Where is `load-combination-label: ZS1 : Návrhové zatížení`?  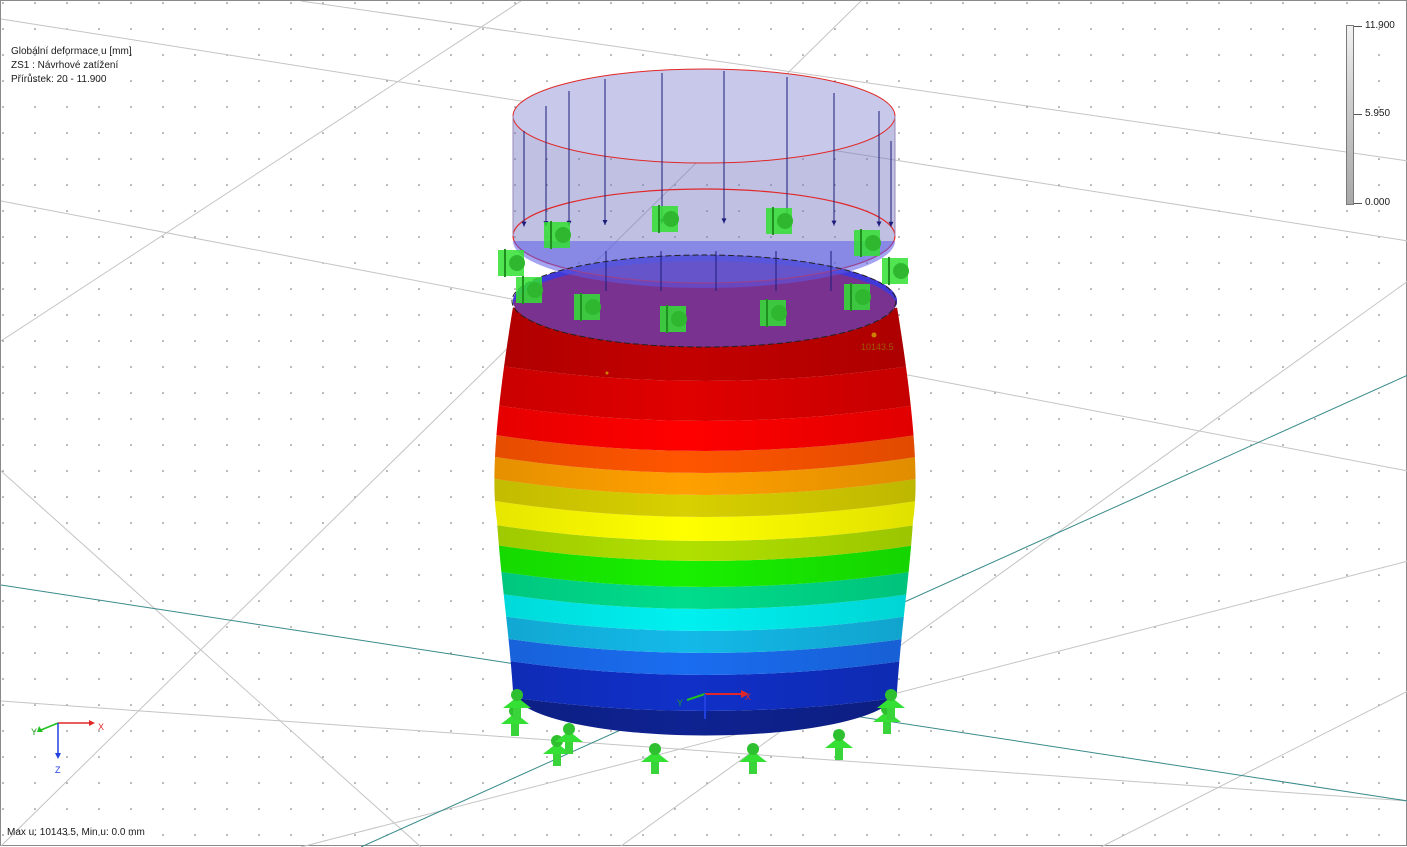 load-combination-label: ZS1 : Návrhové zatížení is located at coordinates (65, 65).